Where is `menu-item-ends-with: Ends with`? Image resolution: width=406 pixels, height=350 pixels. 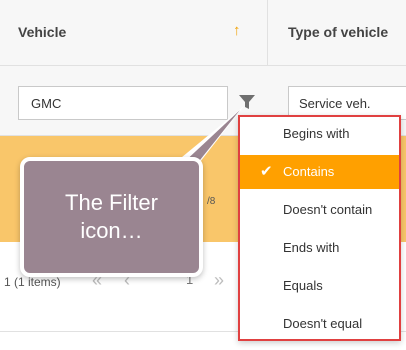 menu-item-ends-with: Ends with is located at coordinates (319, 248).